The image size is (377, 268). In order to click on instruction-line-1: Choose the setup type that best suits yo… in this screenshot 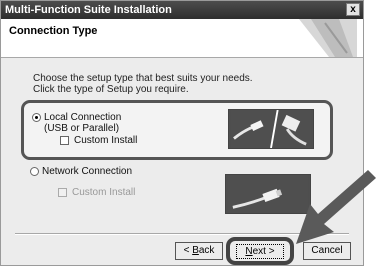, I will do `click(143, 78)`.